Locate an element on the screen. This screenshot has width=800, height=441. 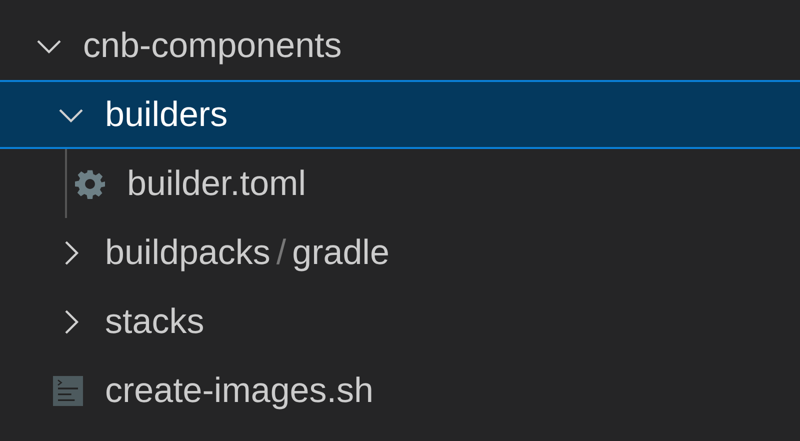
folder-name: gradle is located at coordinates (341, 253).